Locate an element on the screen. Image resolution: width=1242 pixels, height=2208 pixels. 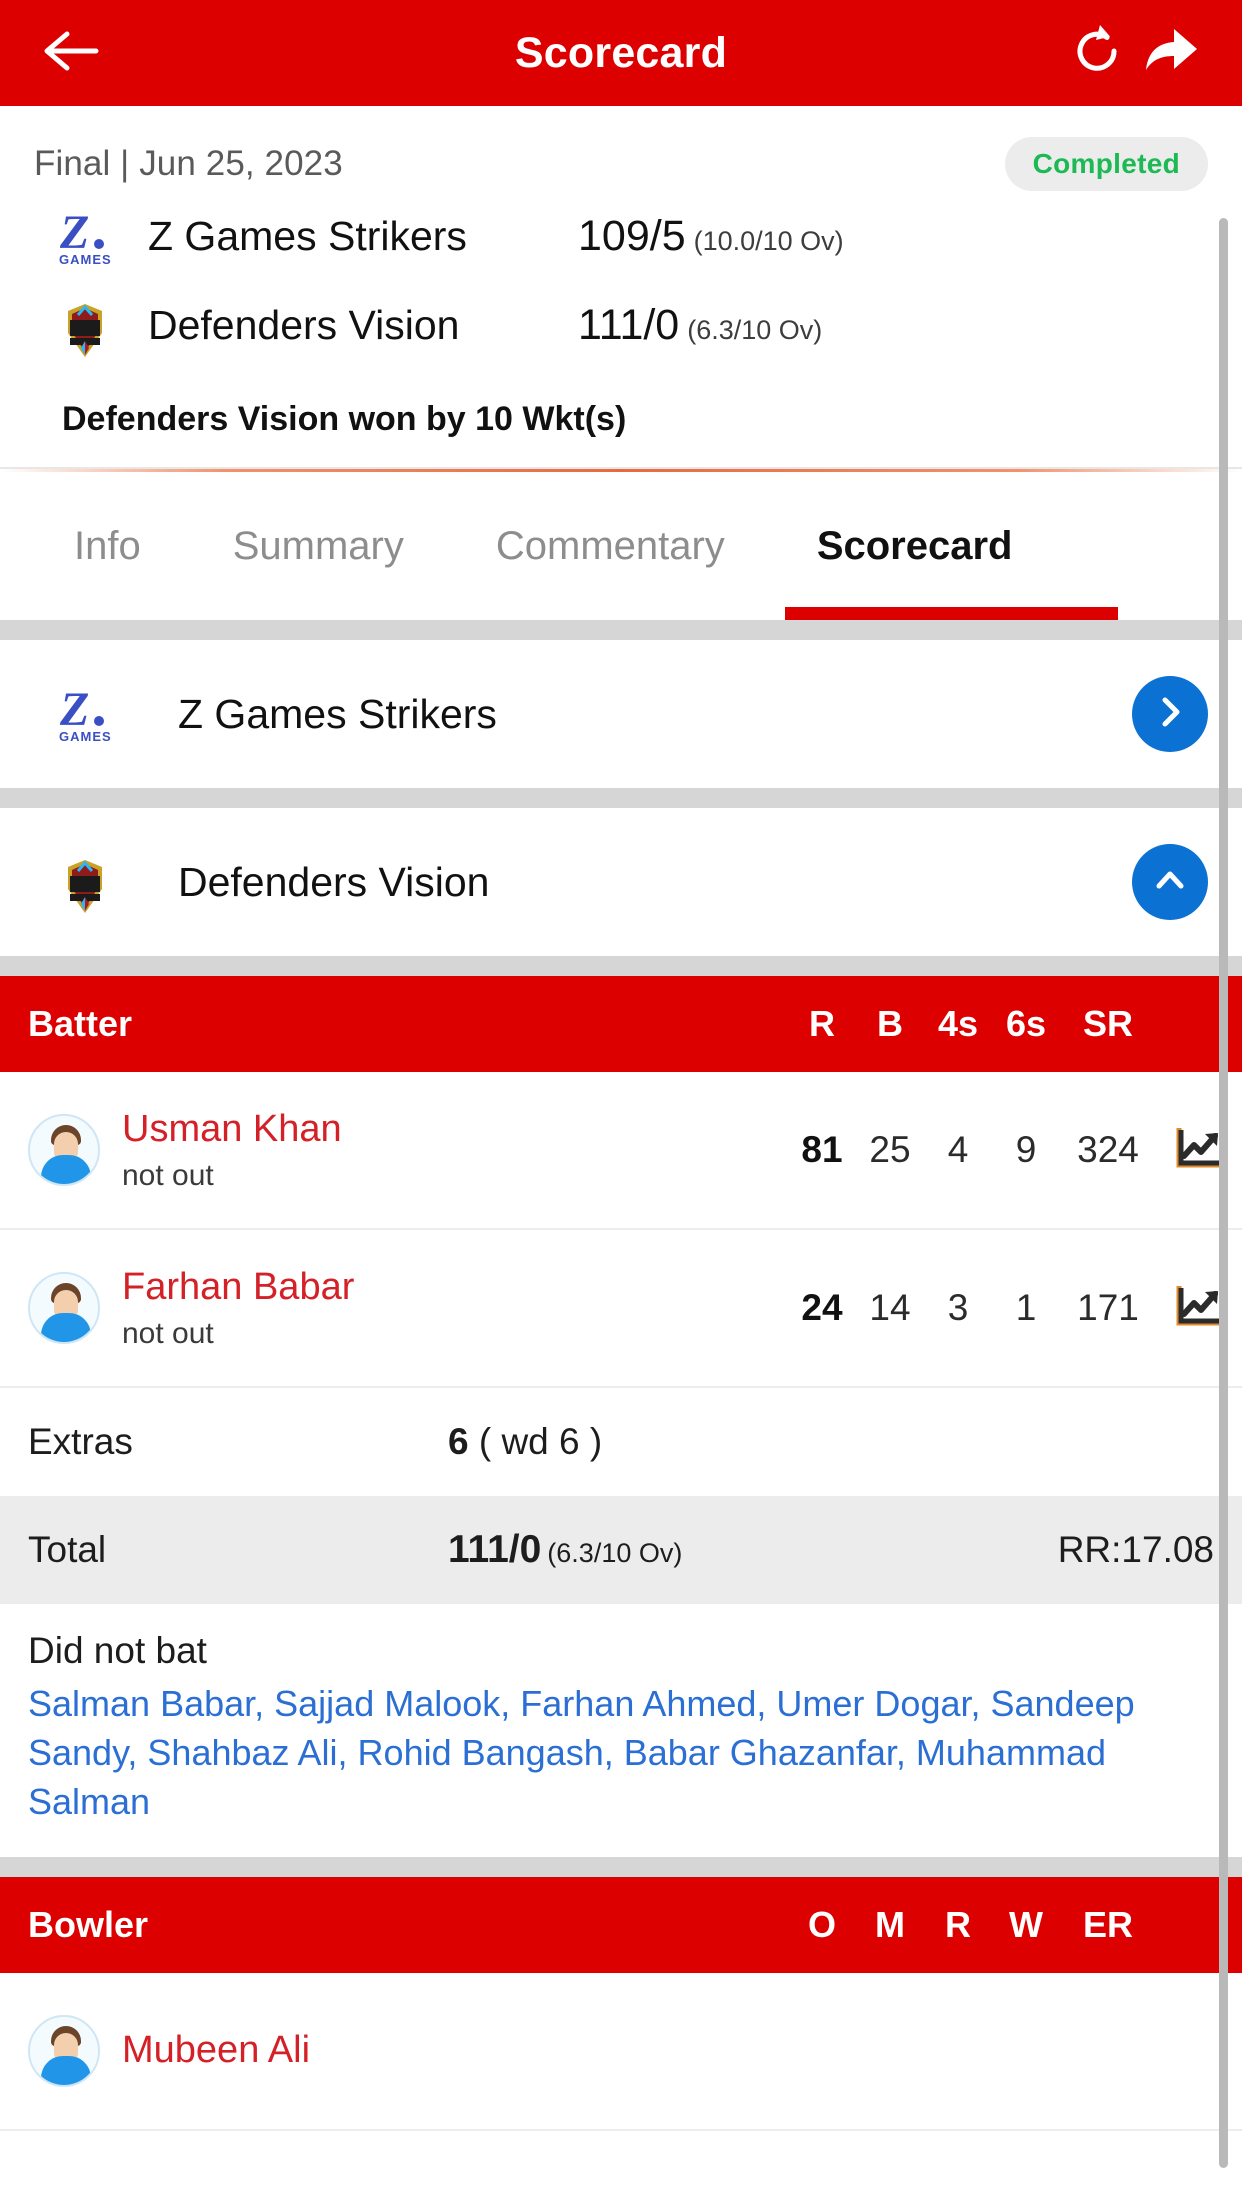
bowler-cell: Mubeen Ali is located at coordinates (635, 2050).